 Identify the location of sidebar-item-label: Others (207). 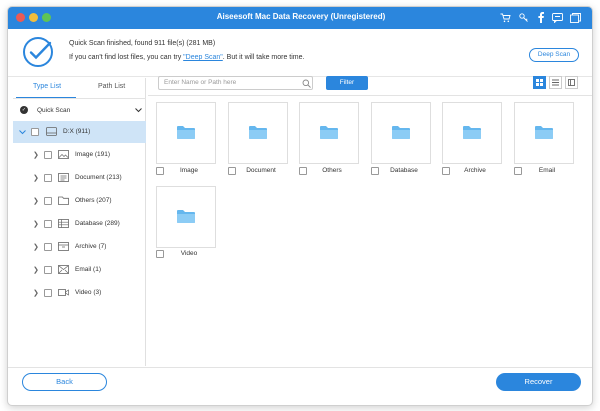
(93, 200).